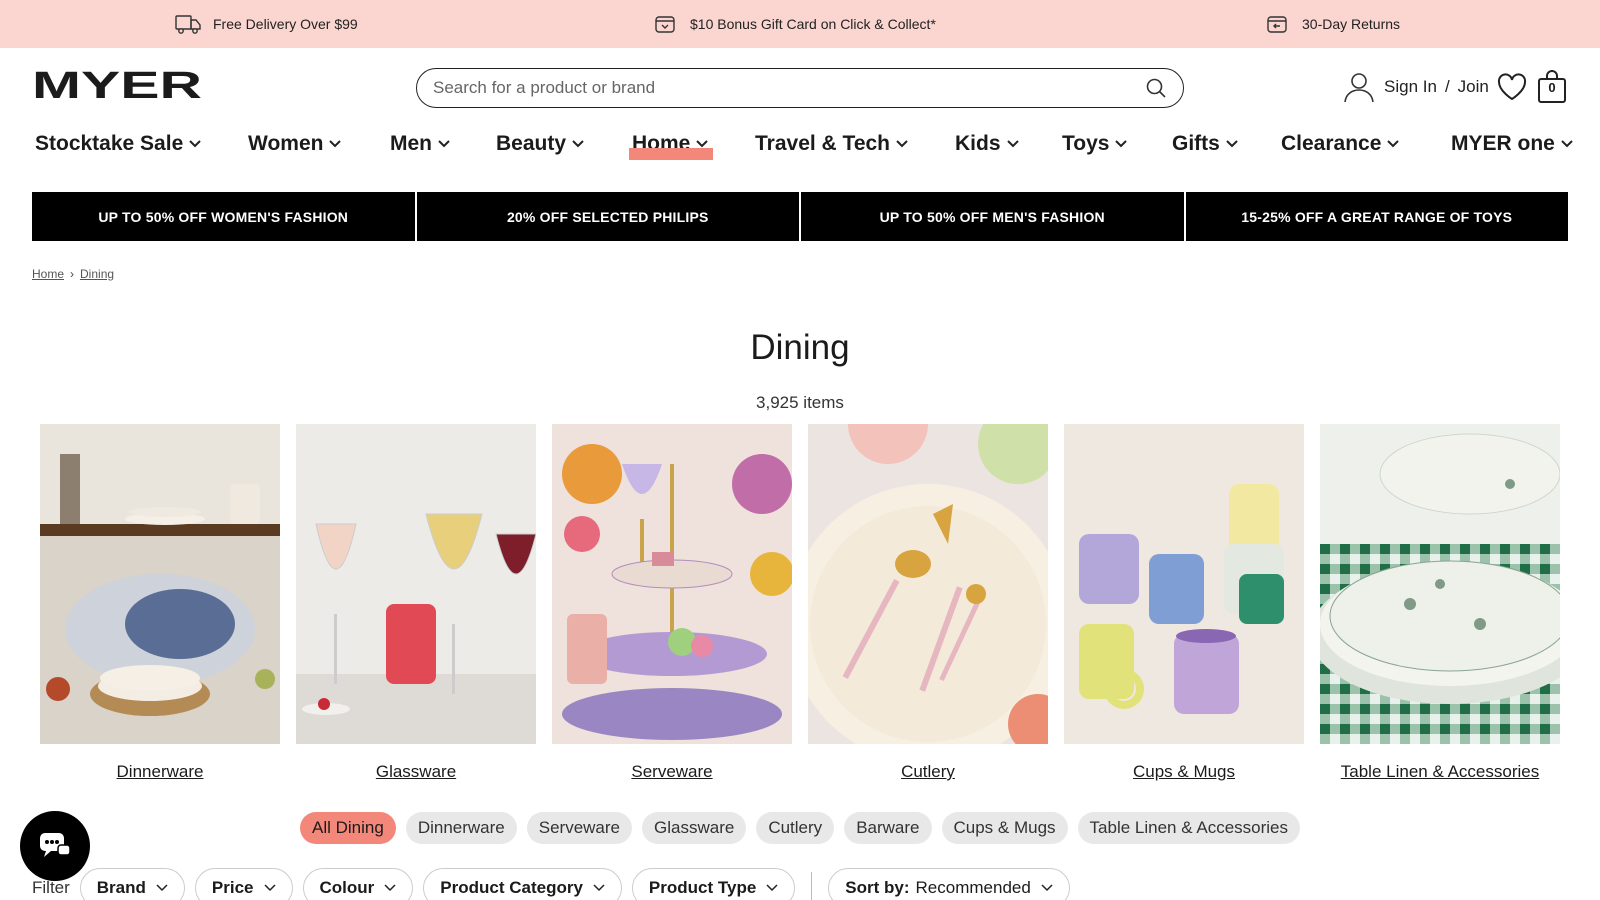  I want to click on glassware-photo, so click(416, 584).